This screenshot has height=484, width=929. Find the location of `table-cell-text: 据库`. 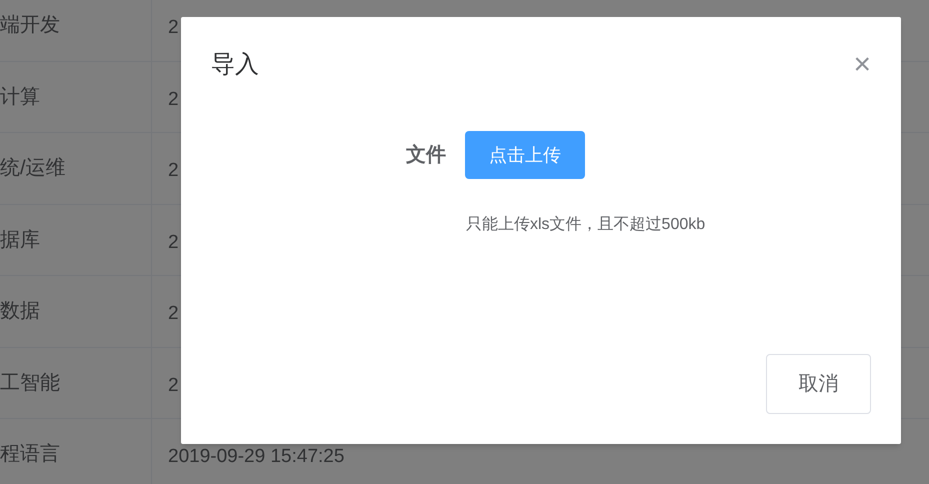

table-cell-text: 据库 is located at coordinates (20, 240).